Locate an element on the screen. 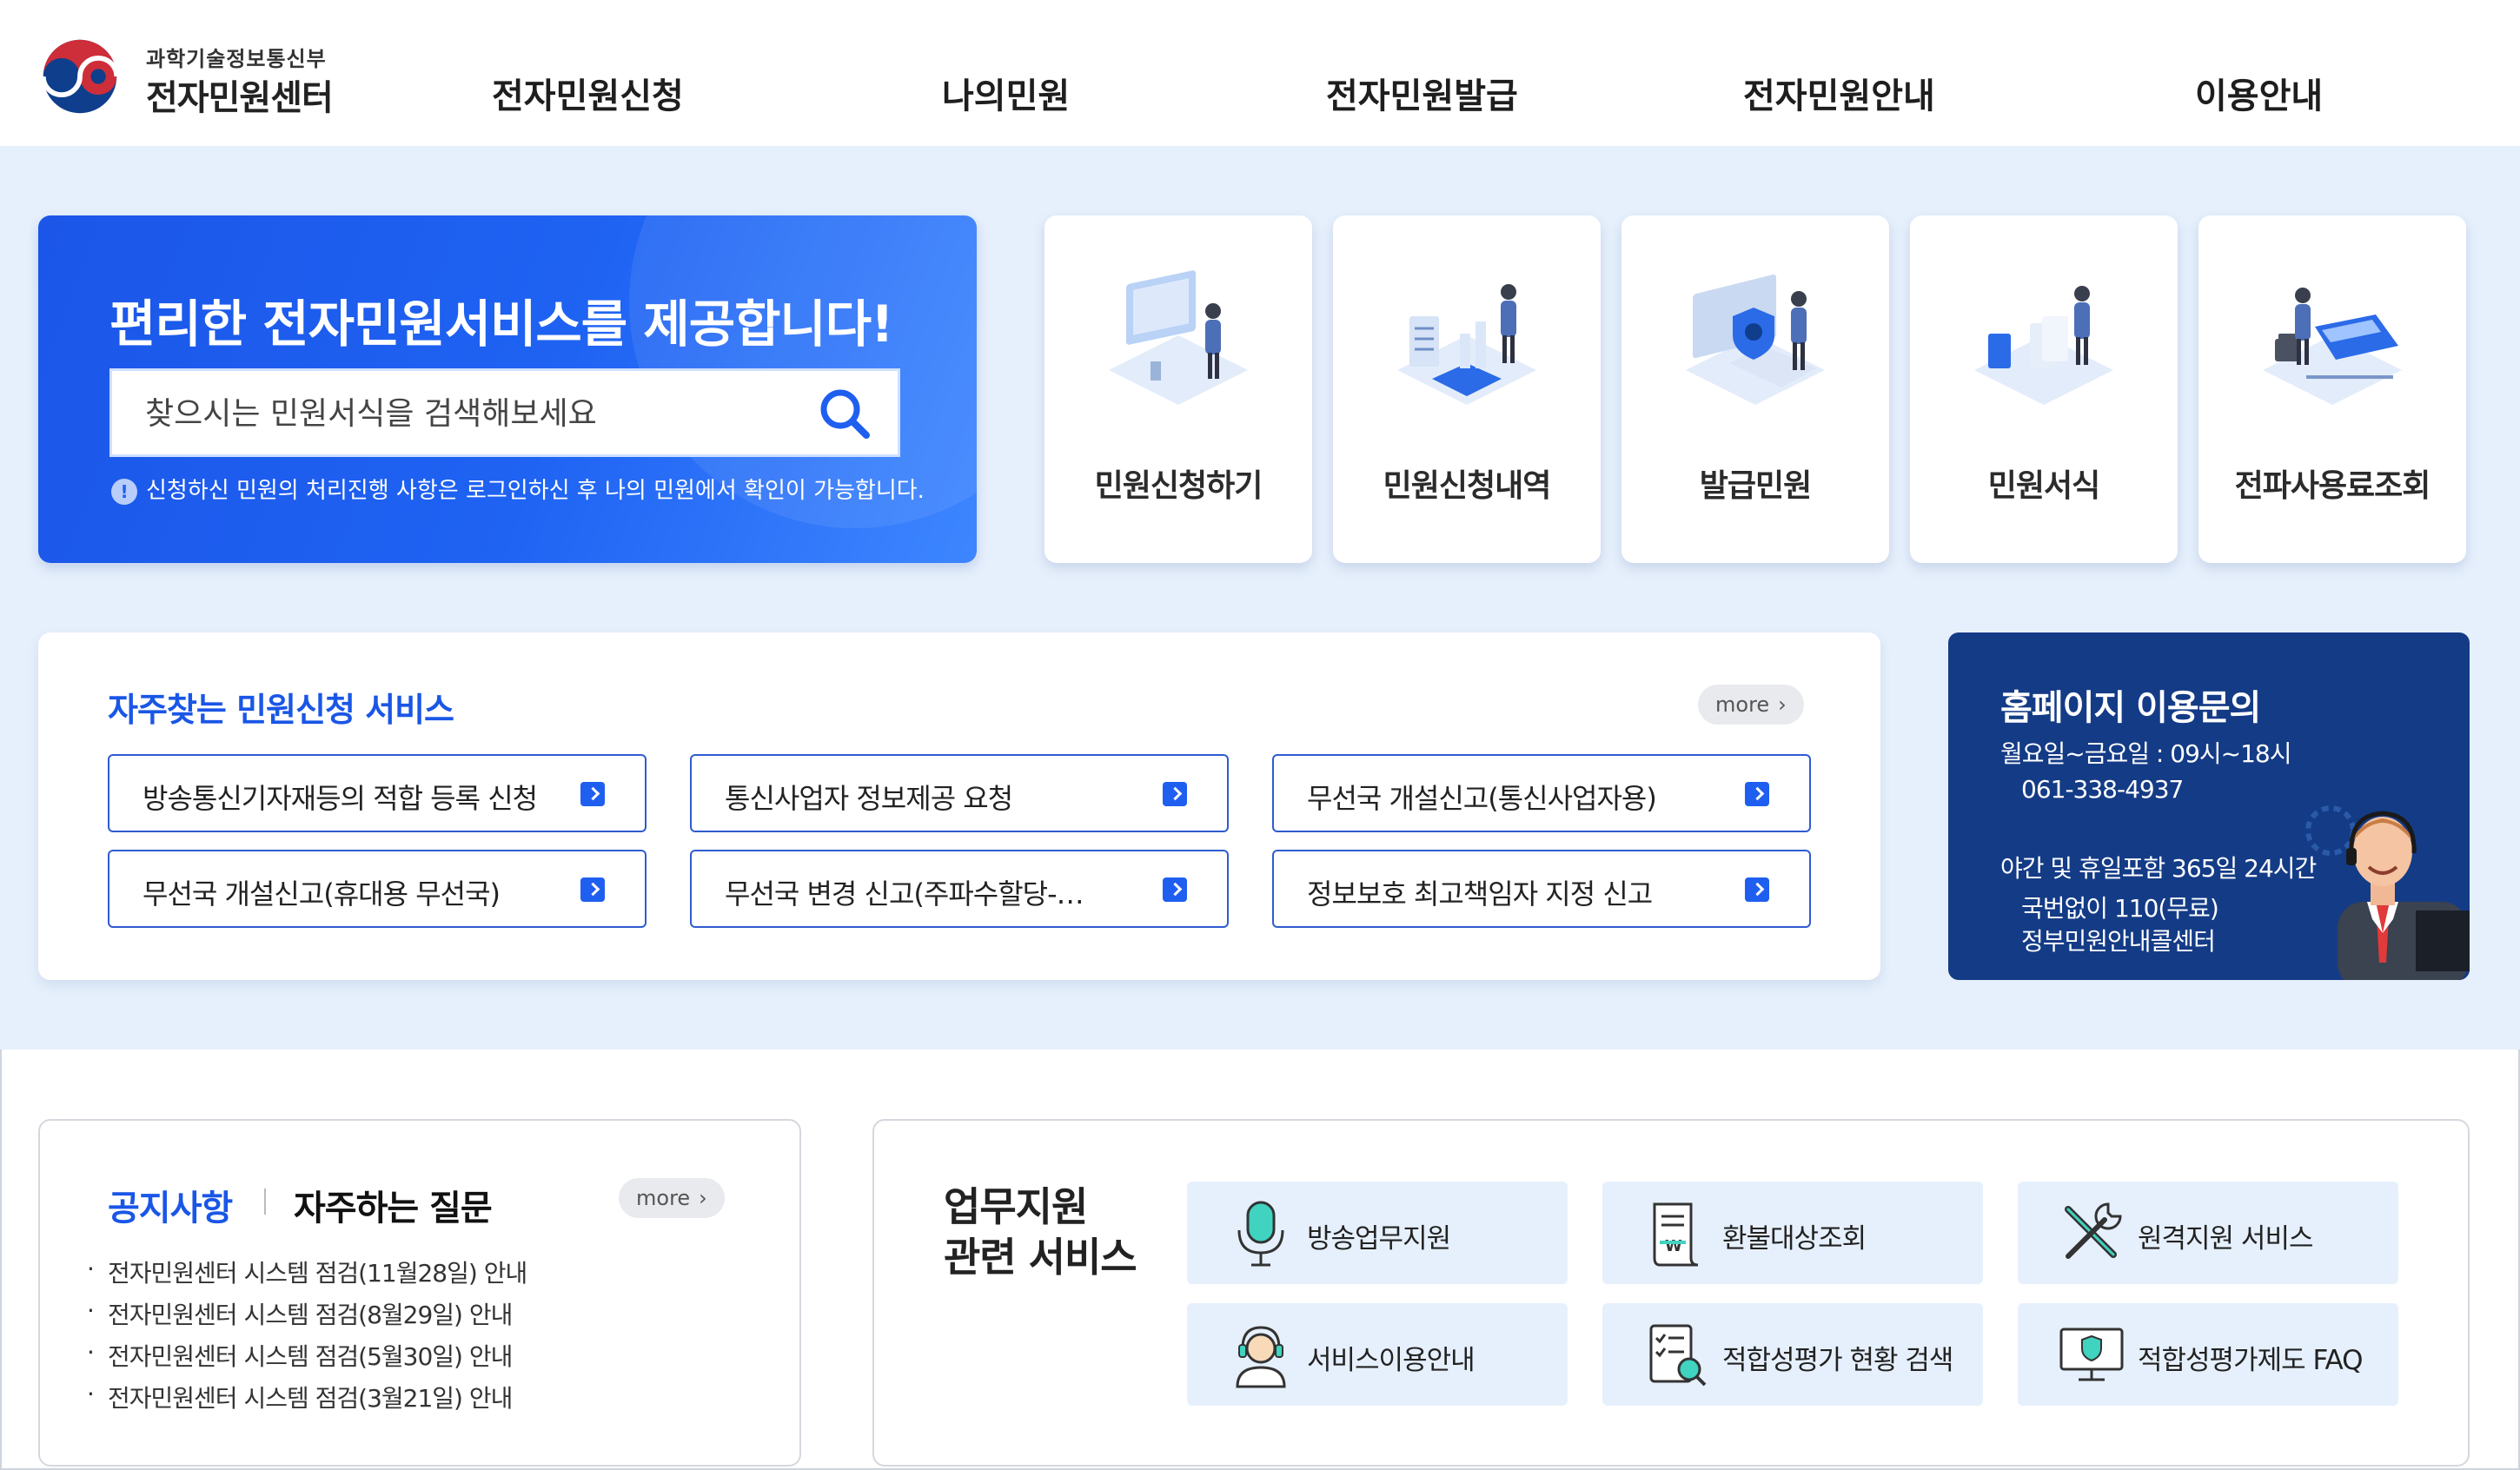 The height and width of the screenshot is (1470, 2520). laptop-shield-icon is located at coordinates (1755, 339).